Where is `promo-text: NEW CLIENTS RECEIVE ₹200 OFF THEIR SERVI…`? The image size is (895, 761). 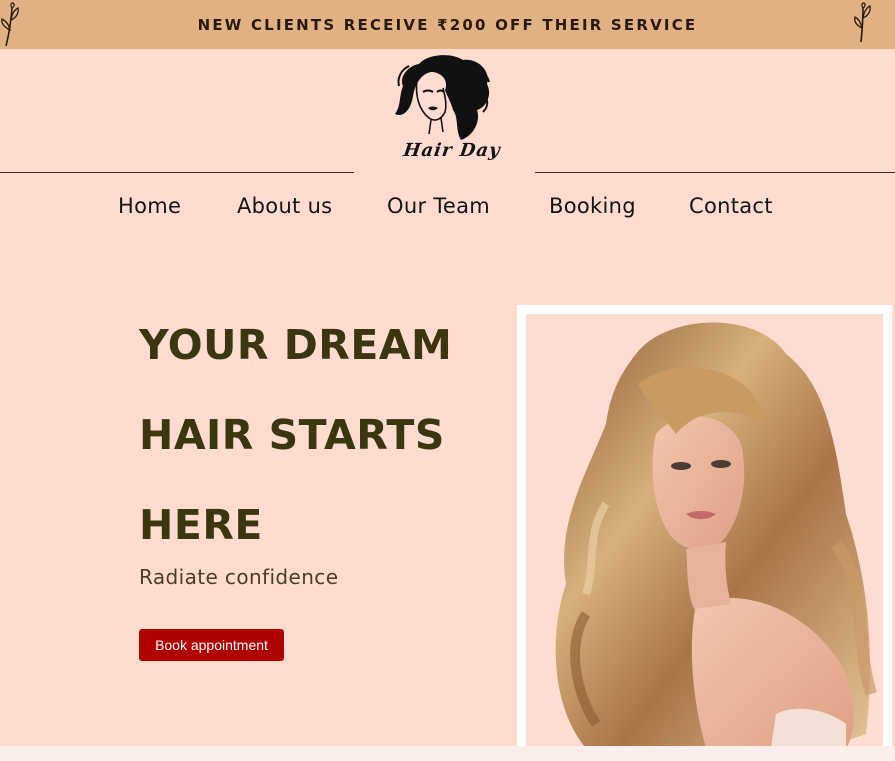
promo-text: NEW CLIENTS RECEIVE ₹200 OFF THEIR SERVI… is located at coordinates (447, 24).